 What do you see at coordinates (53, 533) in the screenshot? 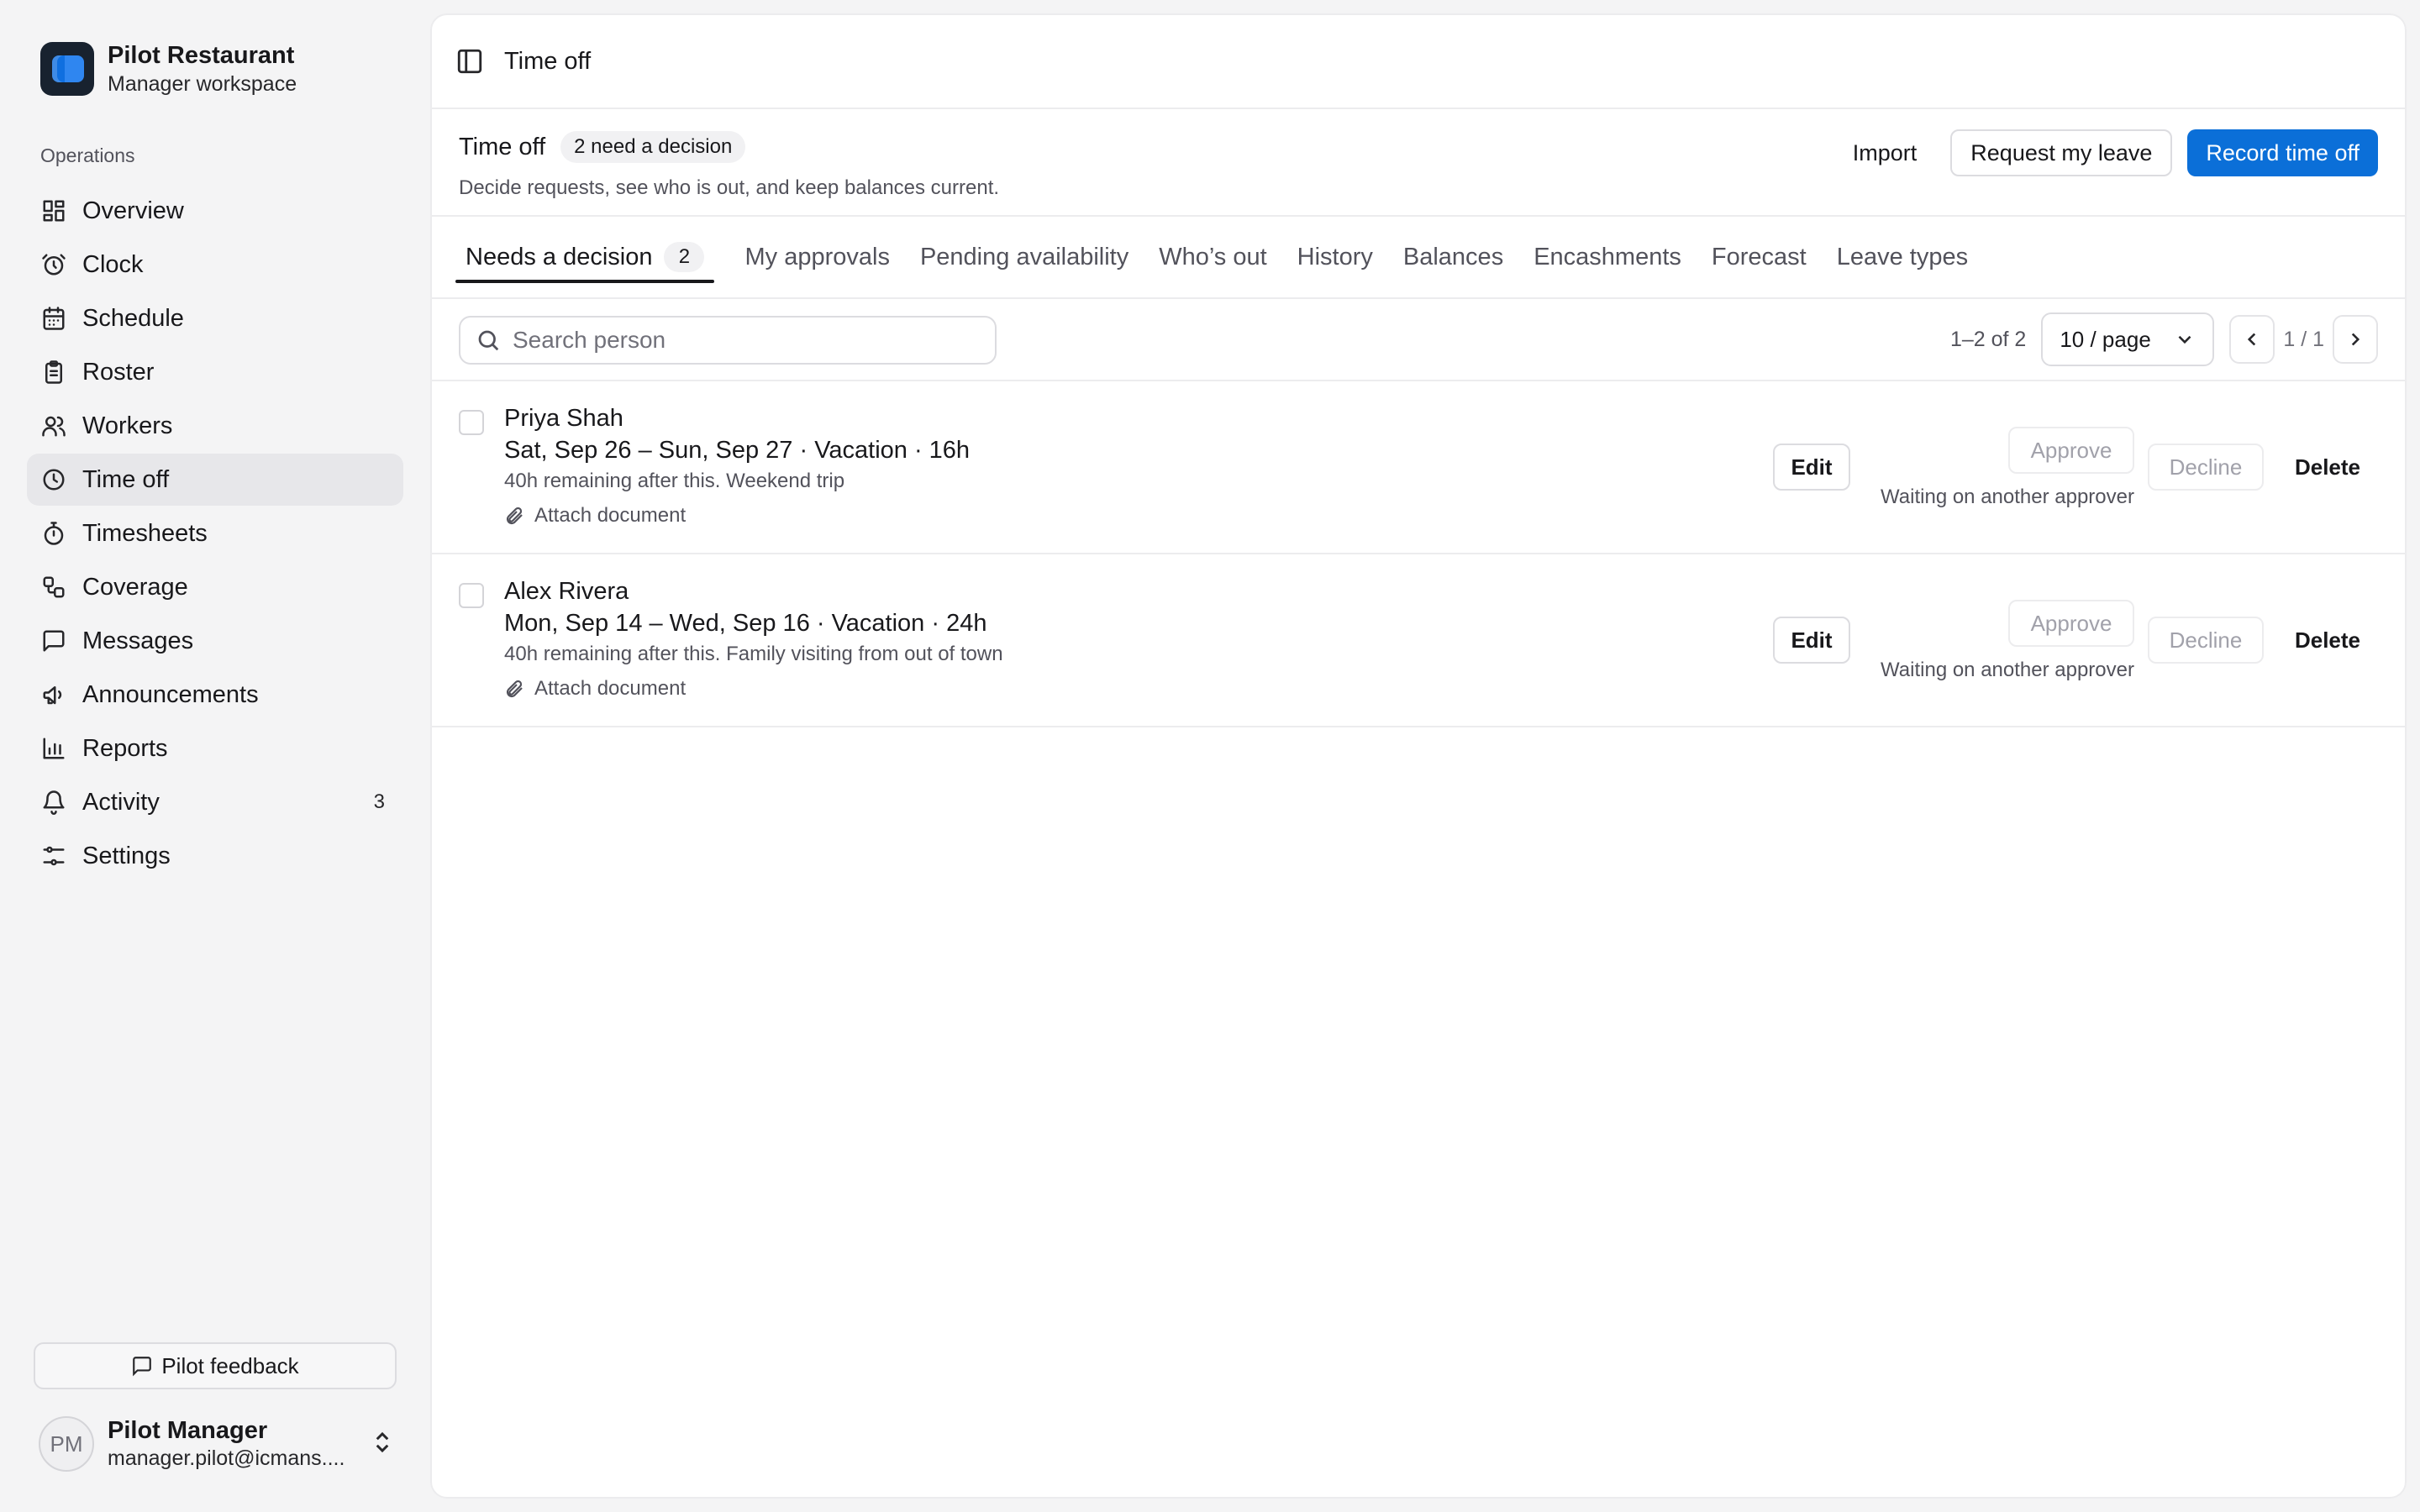
I see `stopwatch-icon` at bounding box center [53, 533].